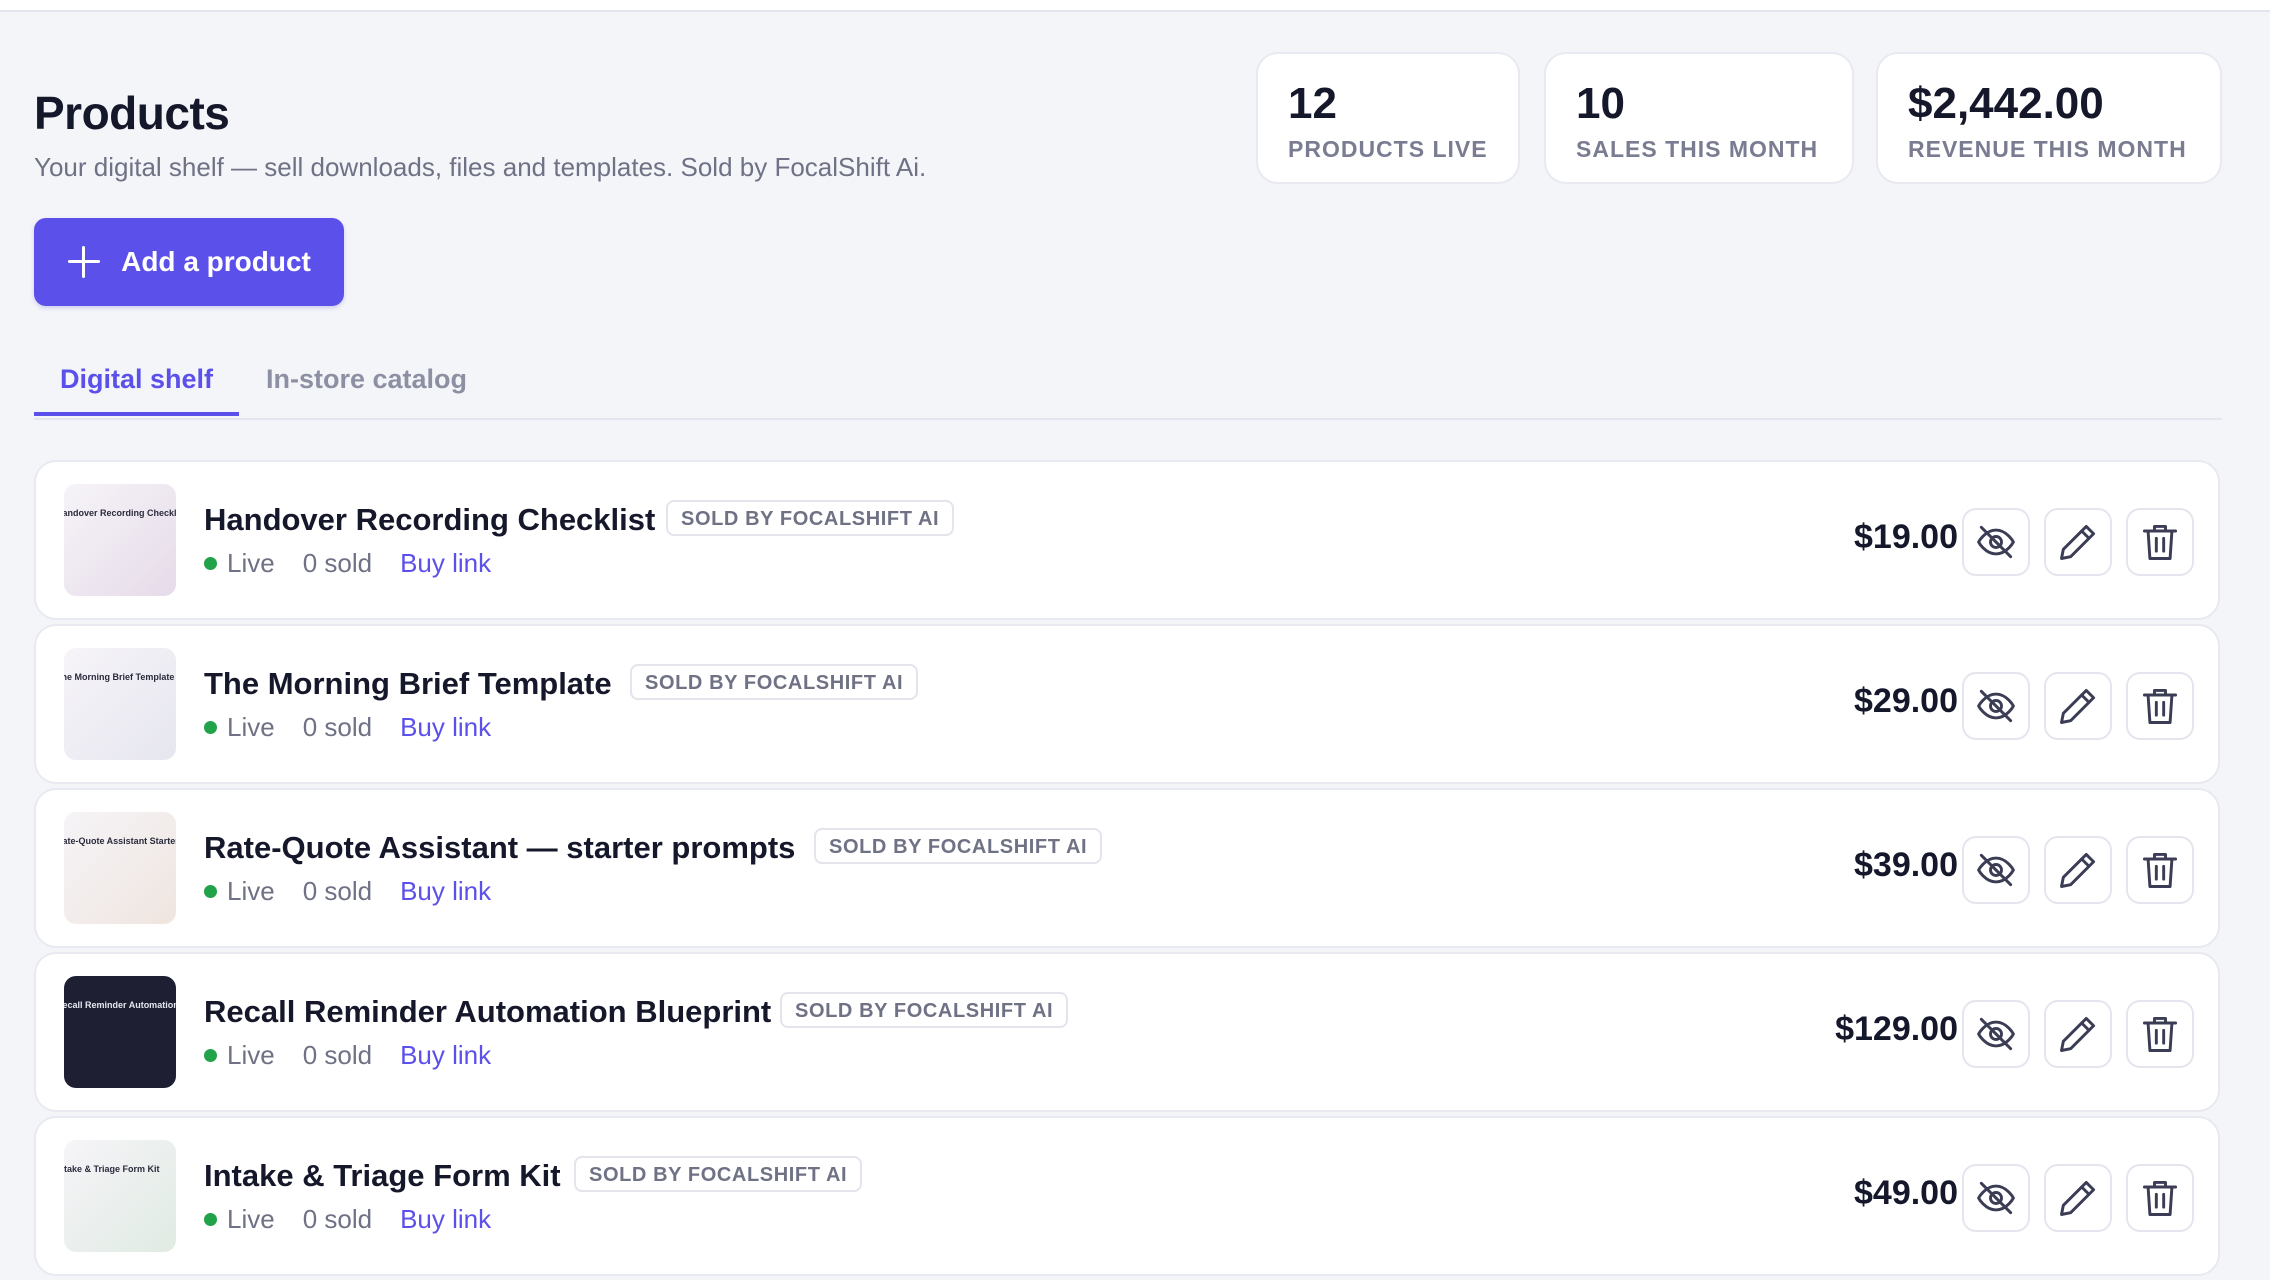 This screenshot has width=2270, height=1280. Describe the element at coordinates (120, 1005) in the screenshot. I see `thumbnail-title: Recall Reminder Automation` at that location.